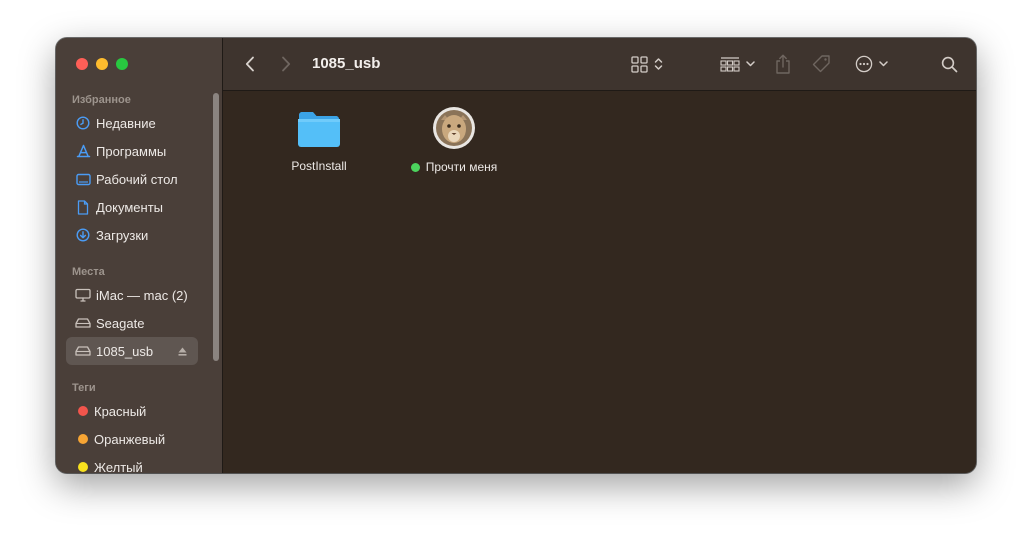 The image size is (1032, 548). What do you see at coordinates (83, 235) in the screenshot?
I see `download-icon` at bounding box center [83, 235].